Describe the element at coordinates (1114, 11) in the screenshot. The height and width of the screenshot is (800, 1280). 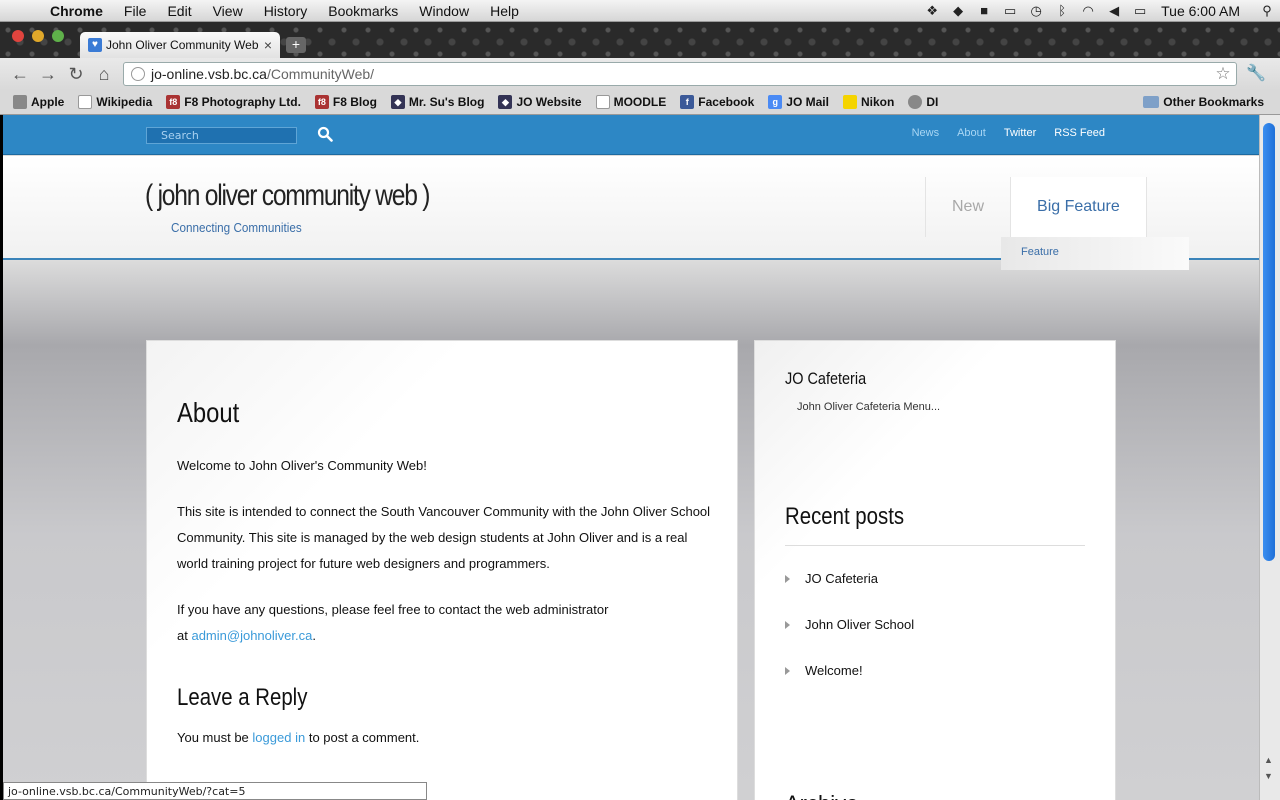
I see `volume-icon: ◀` at that location.